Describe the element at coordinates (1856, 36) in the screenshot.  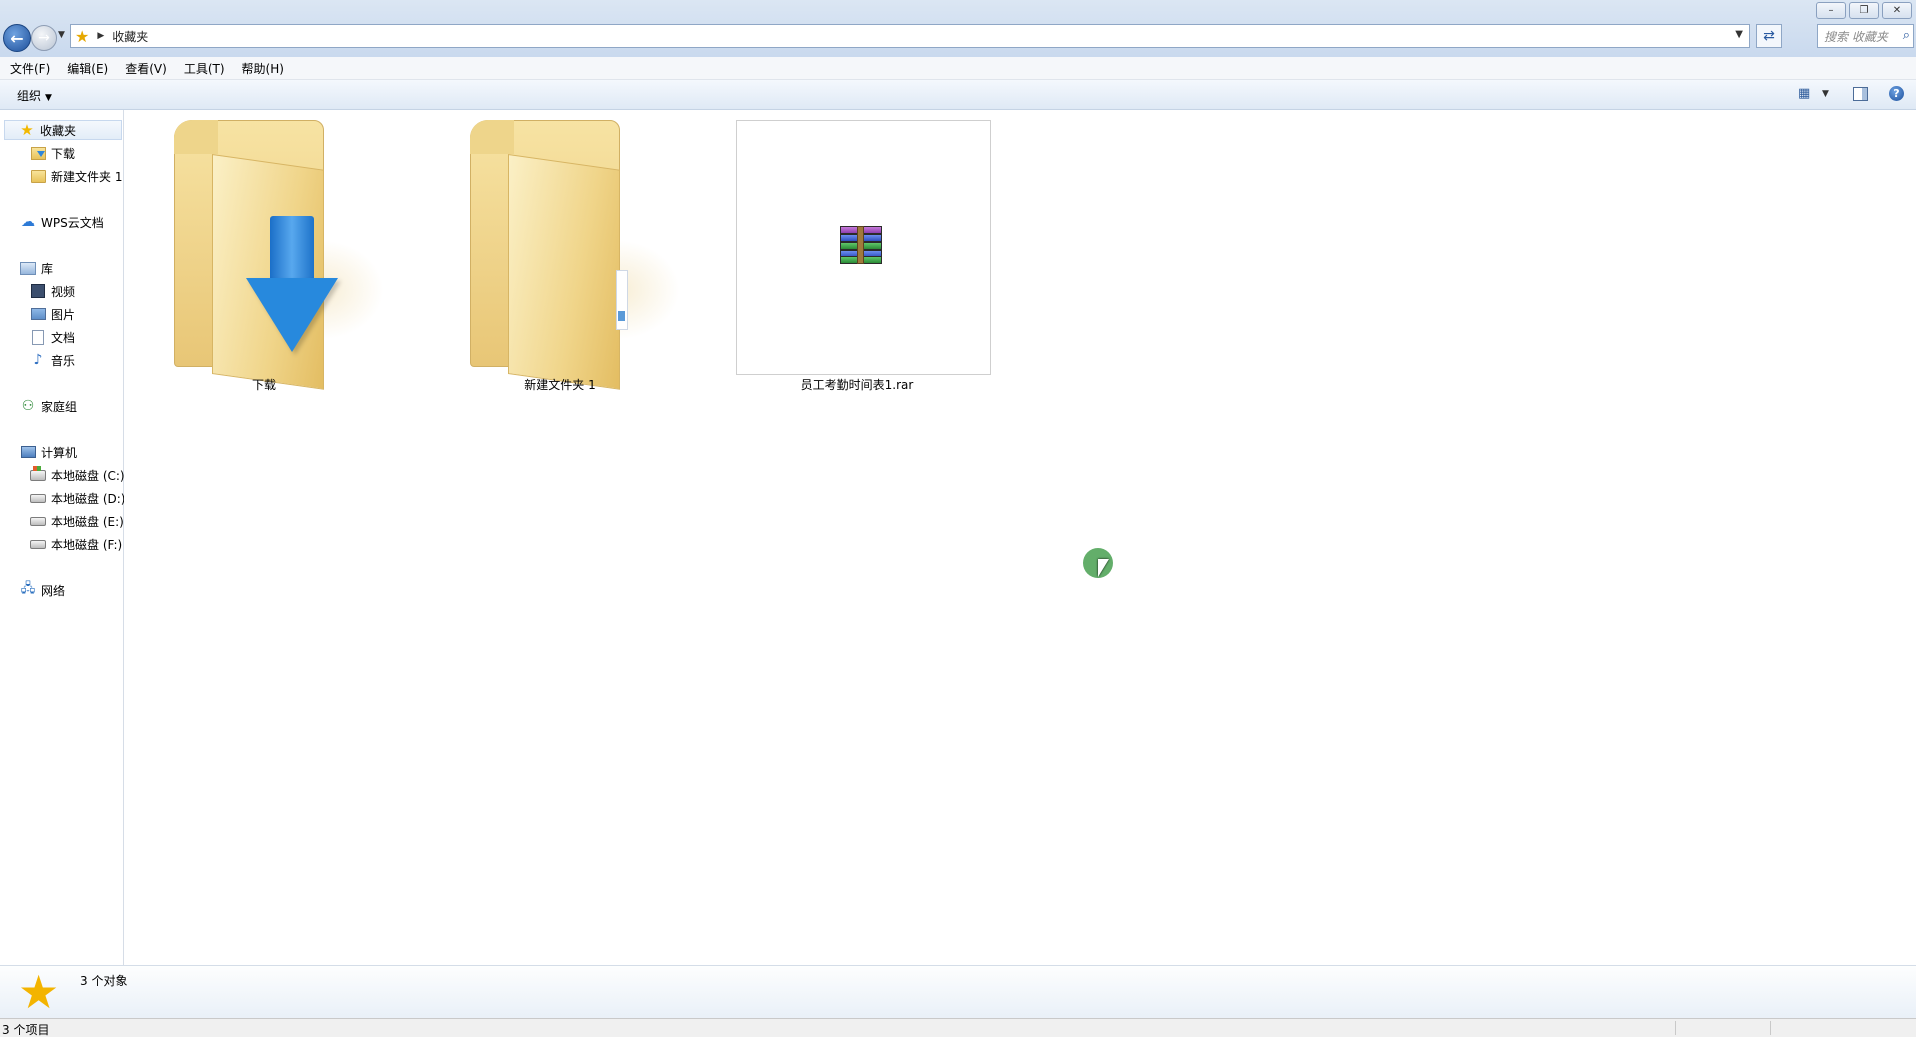
I see `search-placeholder: 搜索 收藏夹` at that location.